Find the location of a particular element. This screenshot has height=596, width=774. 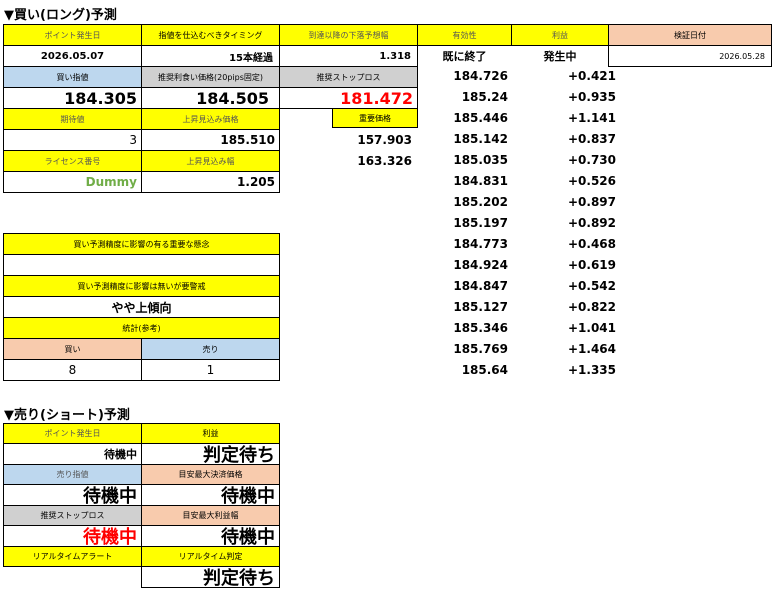

price-list-profit: +0.897 is located at coordinates (591, 202).